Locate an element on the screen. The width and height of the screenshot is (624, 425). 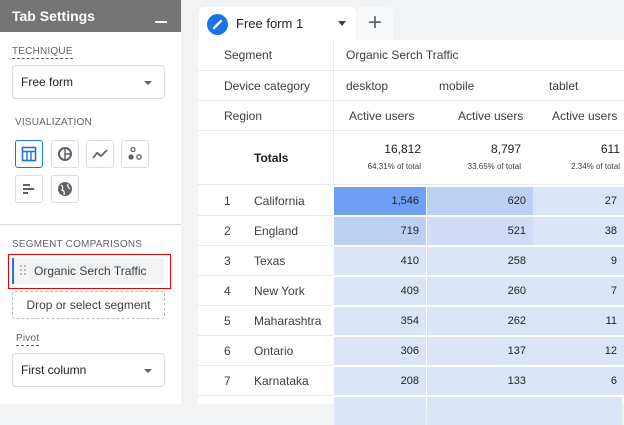
region-name: Maharashtra is located at coordinates (288, 321).